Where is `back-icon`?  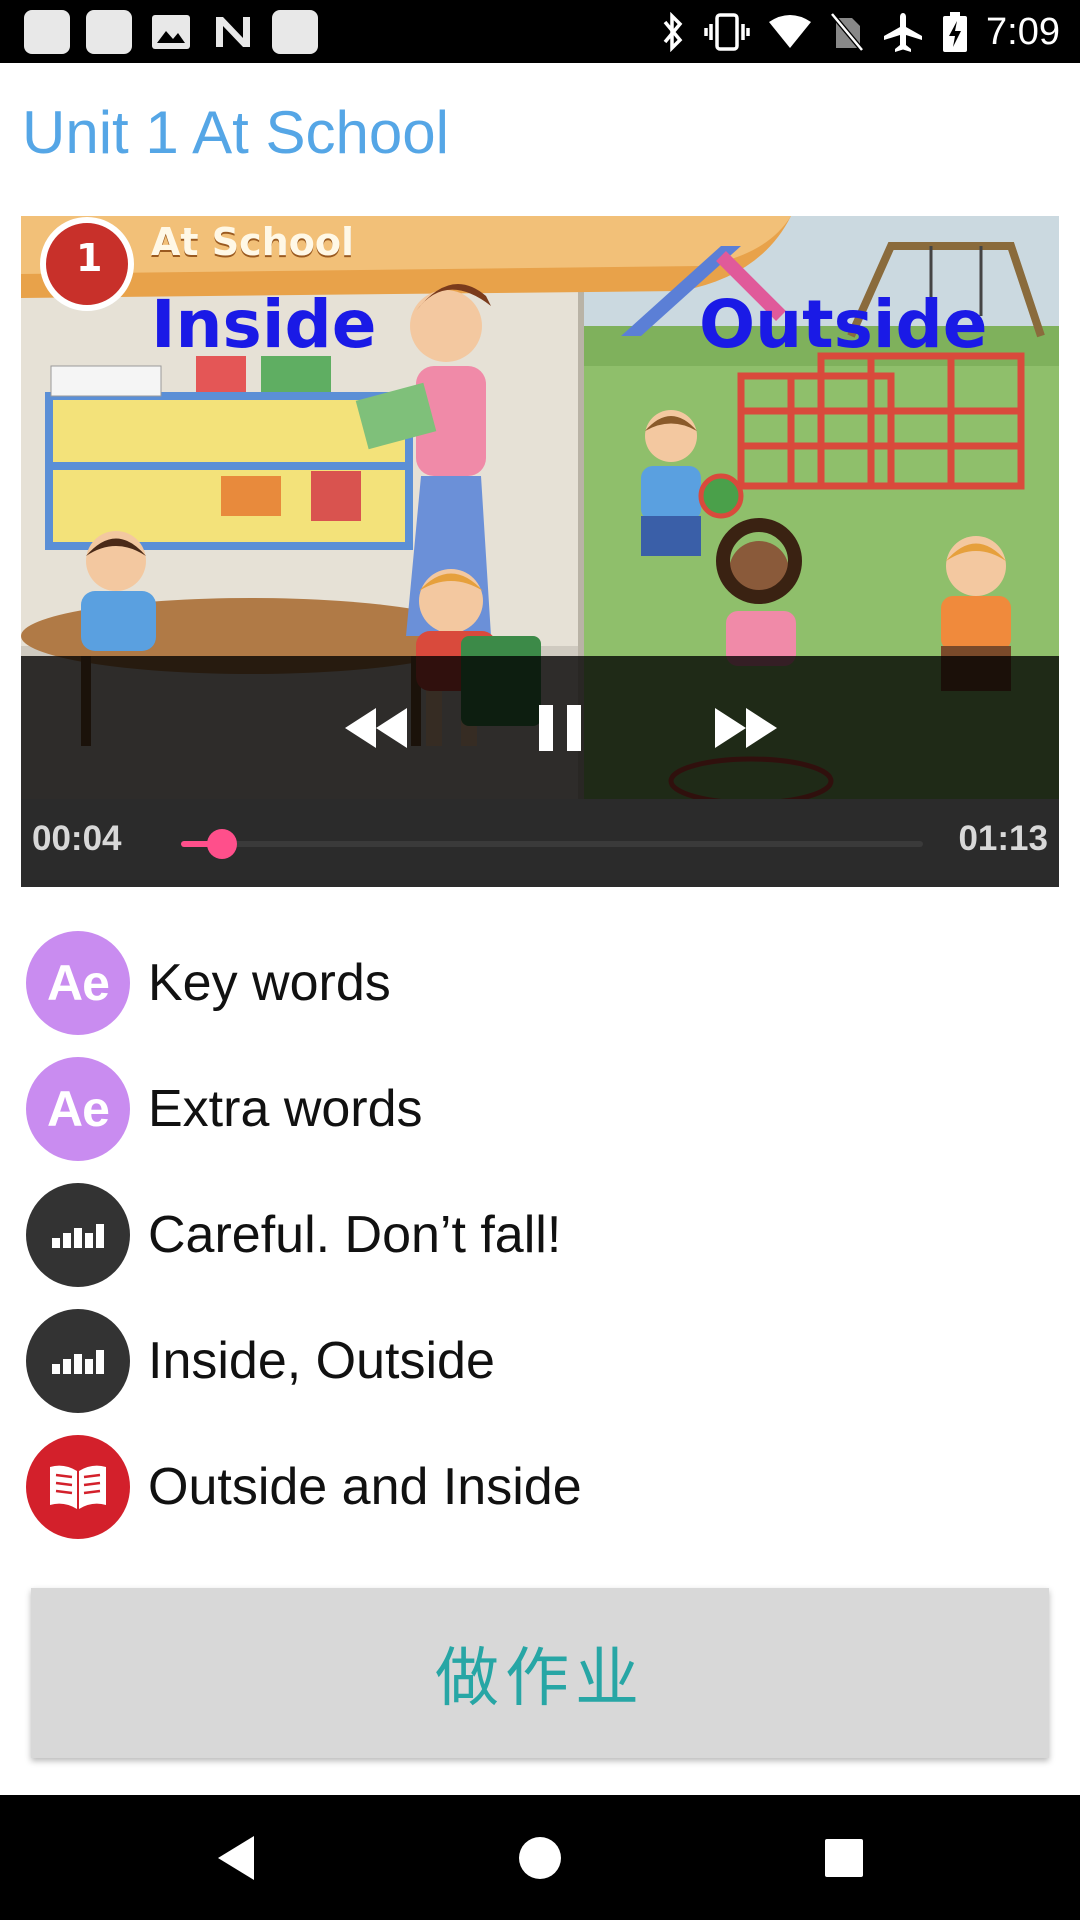 back-icon is located at coordinates (236, 1857).